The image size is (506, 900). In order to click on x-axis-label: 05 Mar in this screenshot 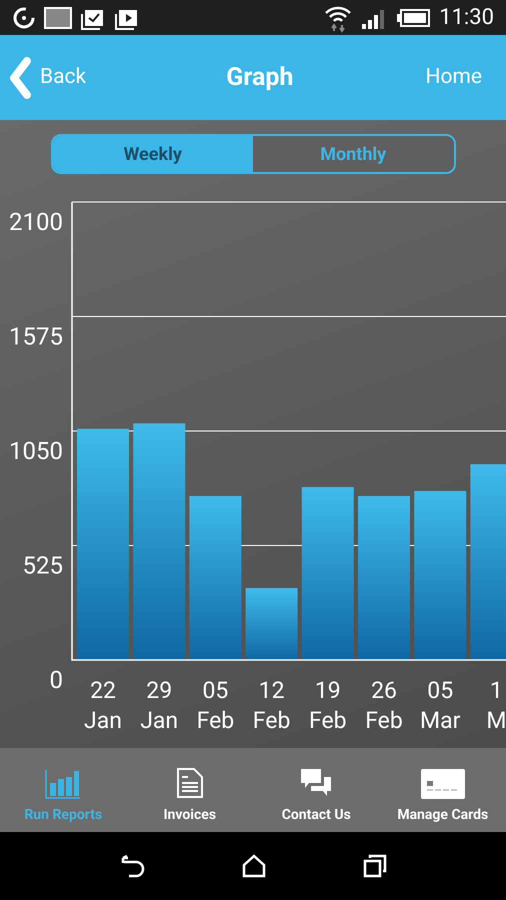, I will do `click(440, 705)`.